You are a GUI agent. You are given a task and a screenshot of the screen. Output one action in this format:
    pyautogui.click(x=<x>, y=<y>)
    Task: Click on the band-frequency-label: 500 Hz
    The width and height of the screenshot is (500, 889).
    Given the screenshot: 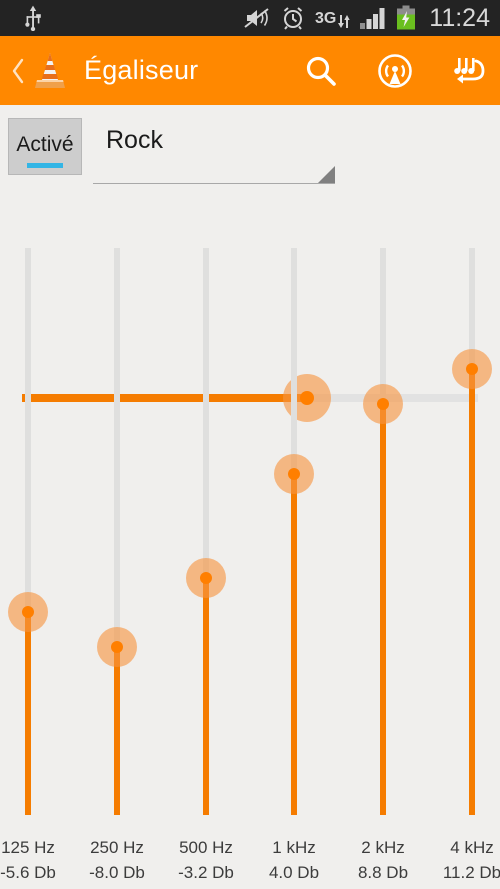 What is the action you would take?
    pyautogui.click(x=206, y=847)
    